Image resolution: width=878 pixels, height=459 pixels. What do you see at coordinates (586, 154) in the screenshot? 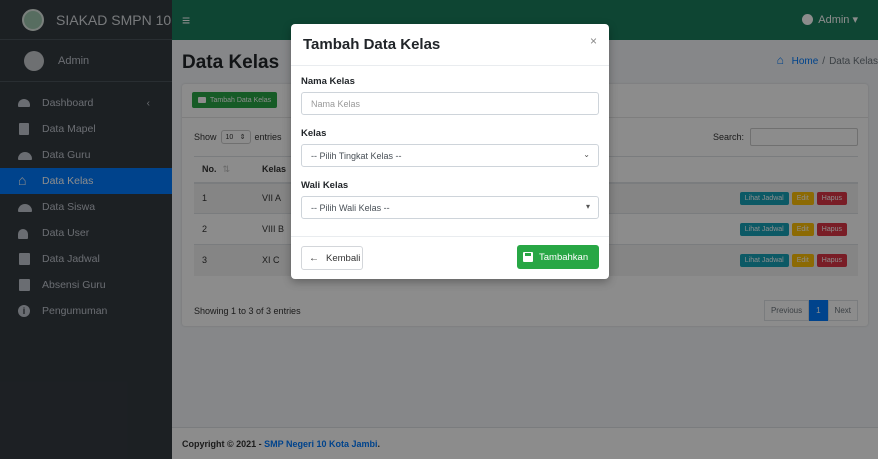
I see `chevron-down-icon: ⌄` at bounding box center [586, 154].